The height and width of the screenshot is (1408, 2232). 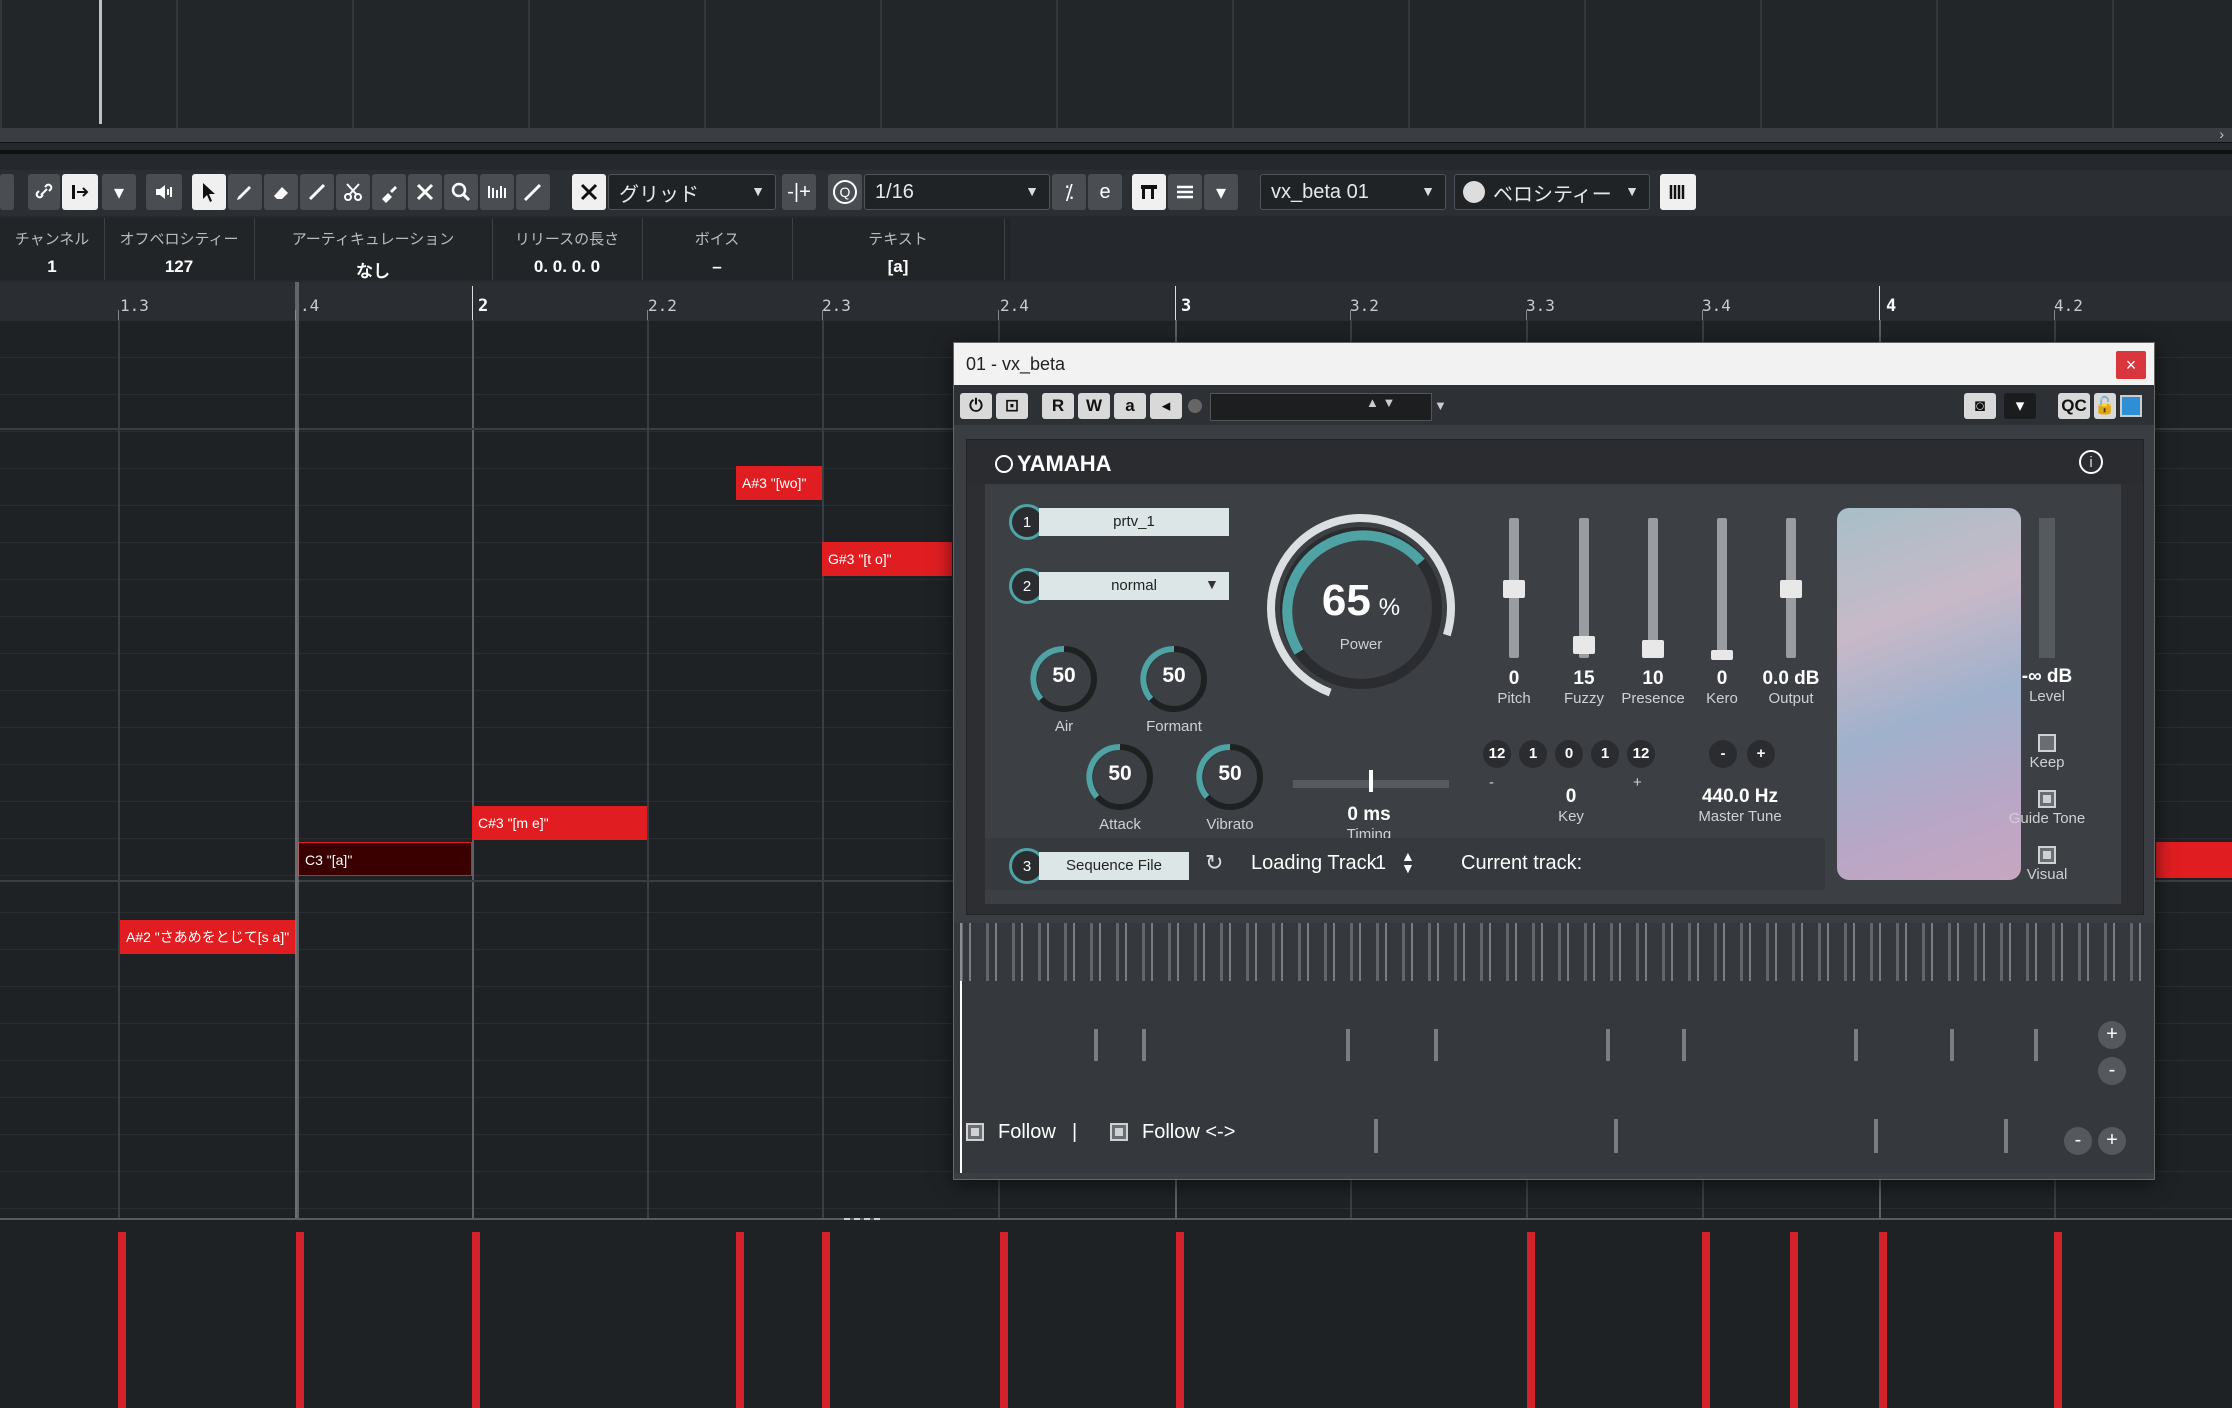 What do you see at coordinates (1569, 754) in the screenshot?
I see `key-pill: 0` at bounding box center [1569, 754].